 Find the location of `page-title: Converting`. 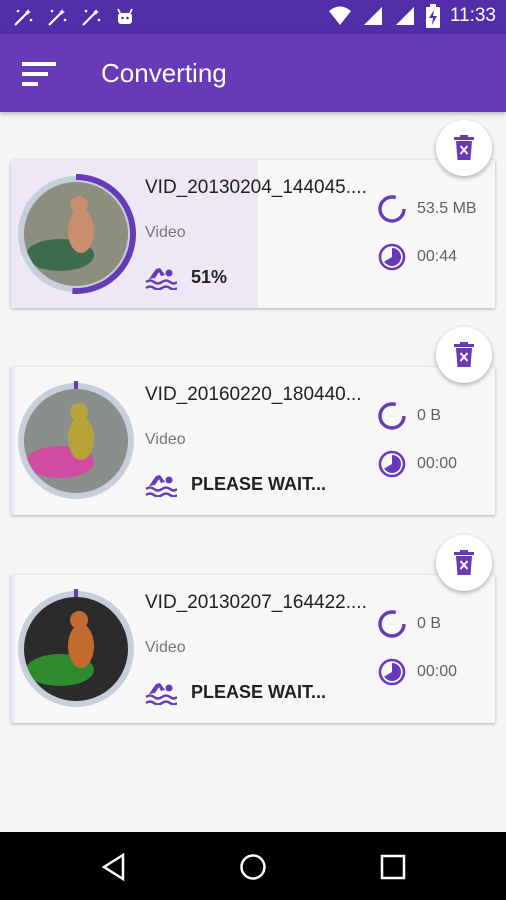

page-title: Converting is located at coordinates (164, 73).